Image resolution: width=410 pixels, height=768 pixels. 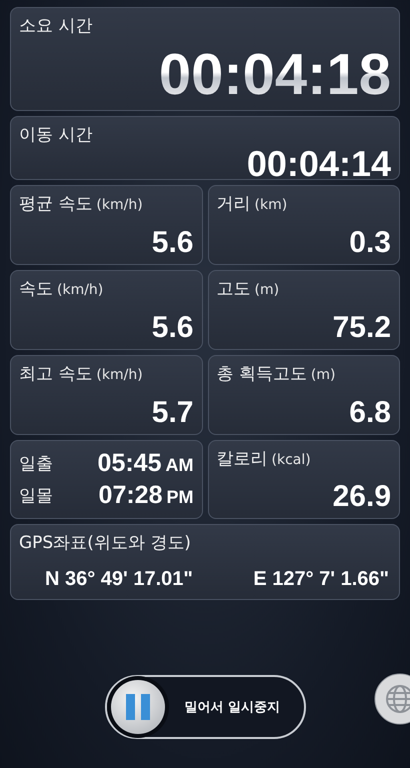 I want to click on pause-knob, so click(x=137, y=707).